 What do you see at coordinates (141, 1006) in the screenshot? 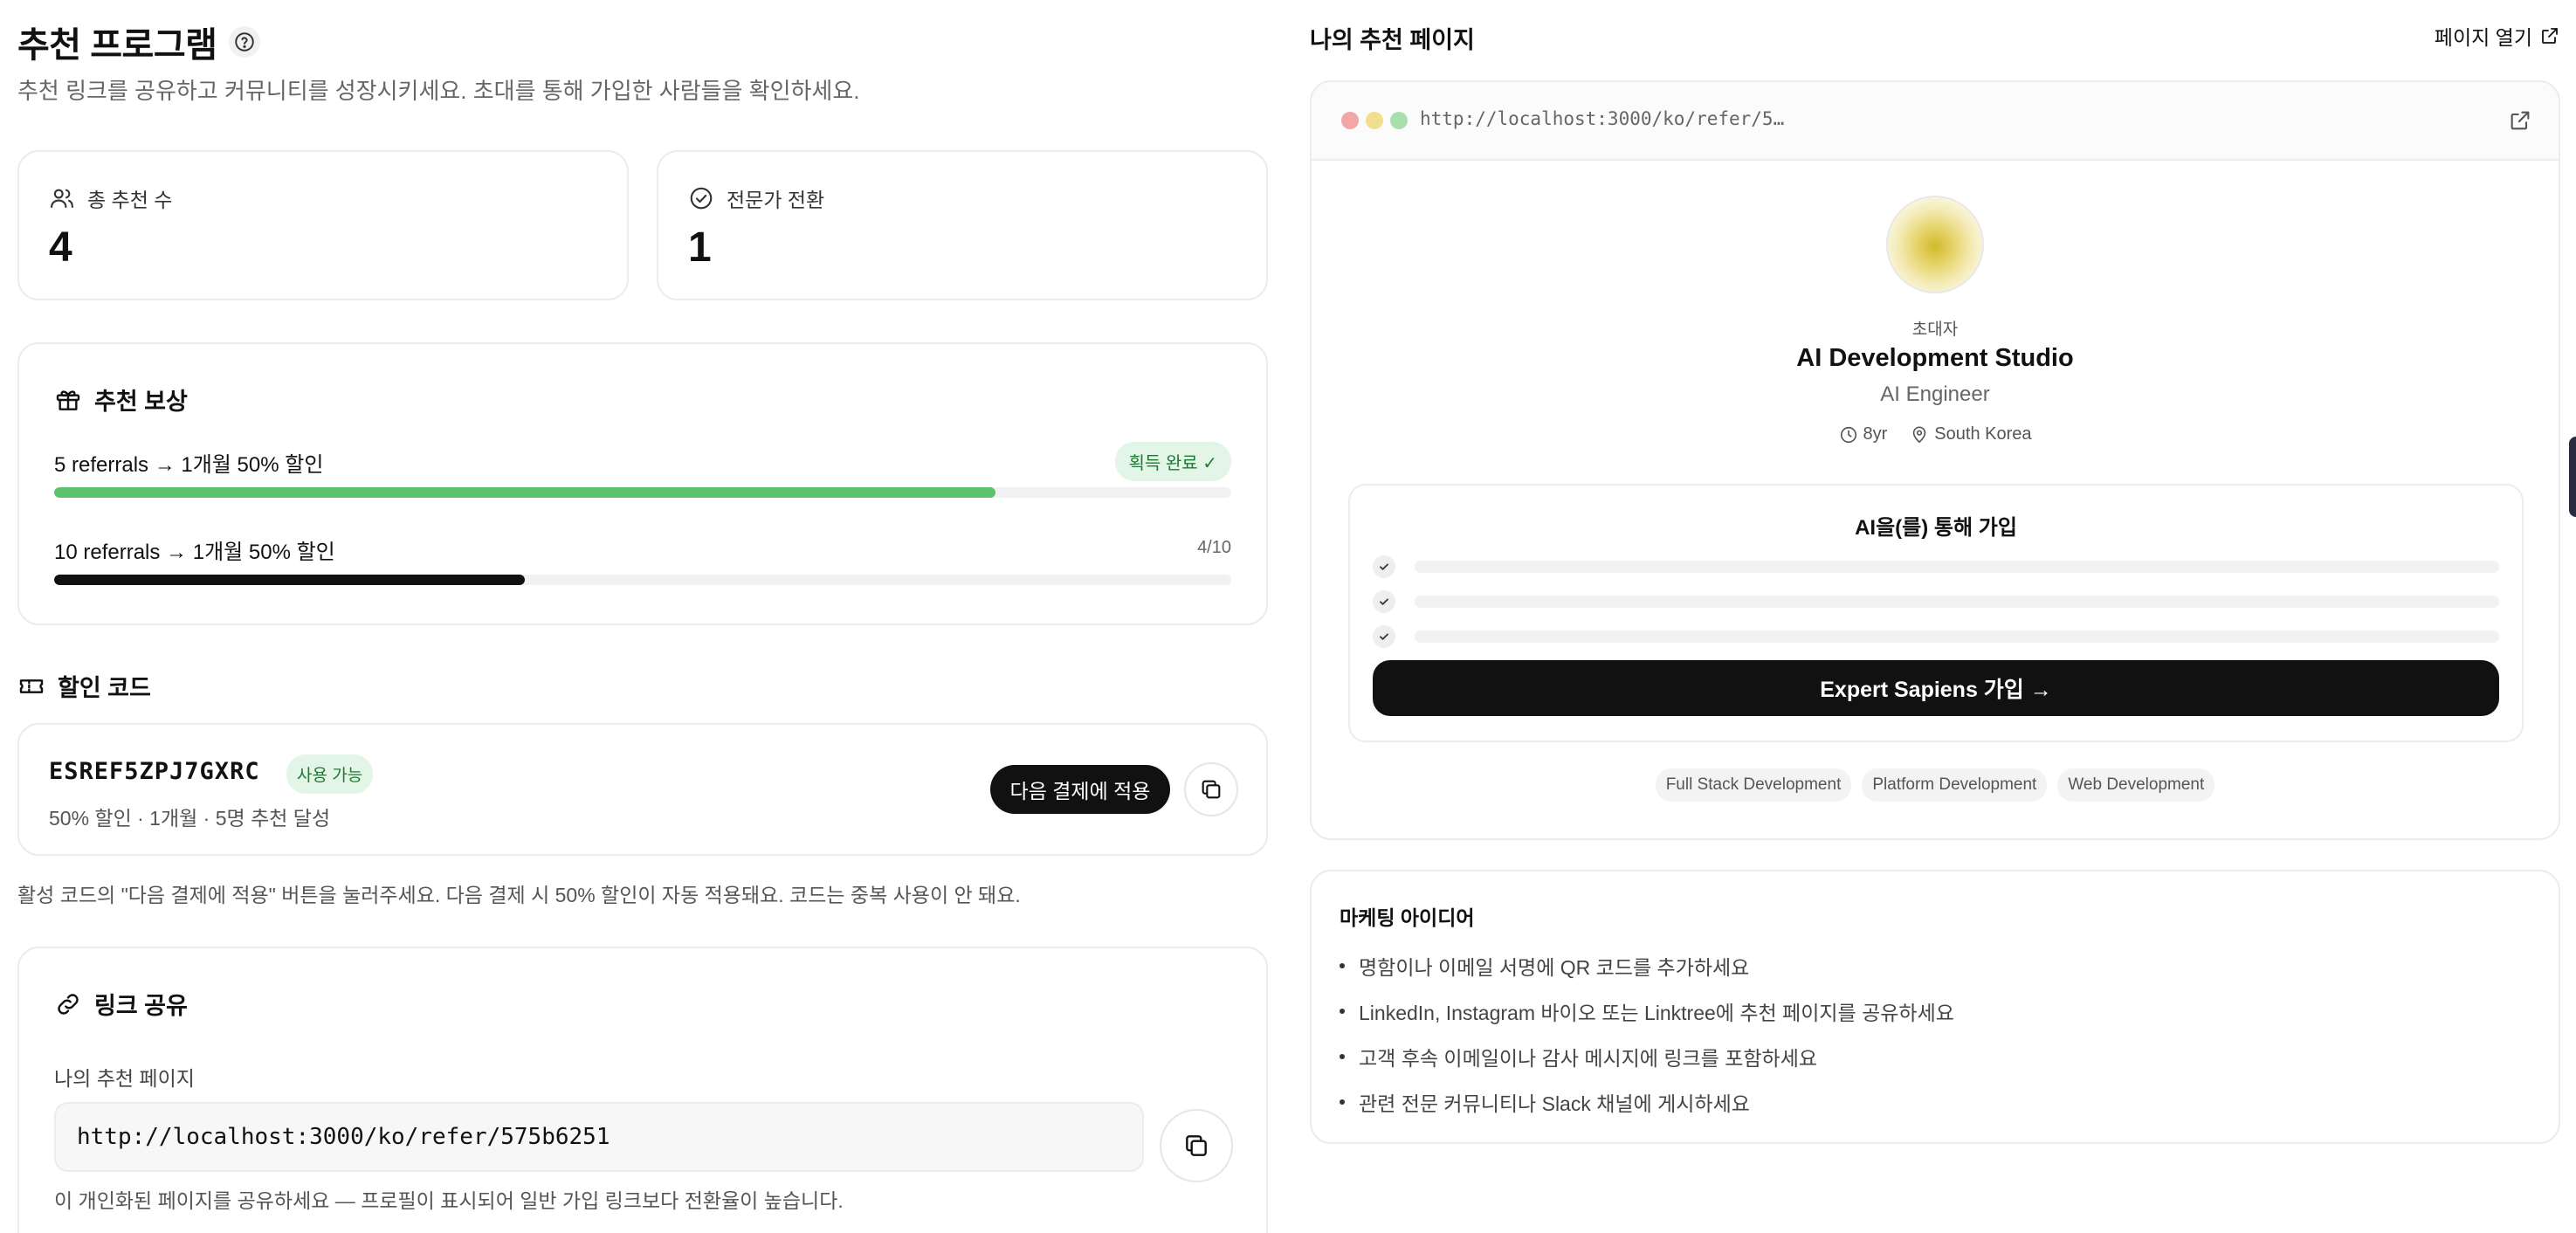
I see `share-heading: 링크 공유` at bounding box center [141, 1006].